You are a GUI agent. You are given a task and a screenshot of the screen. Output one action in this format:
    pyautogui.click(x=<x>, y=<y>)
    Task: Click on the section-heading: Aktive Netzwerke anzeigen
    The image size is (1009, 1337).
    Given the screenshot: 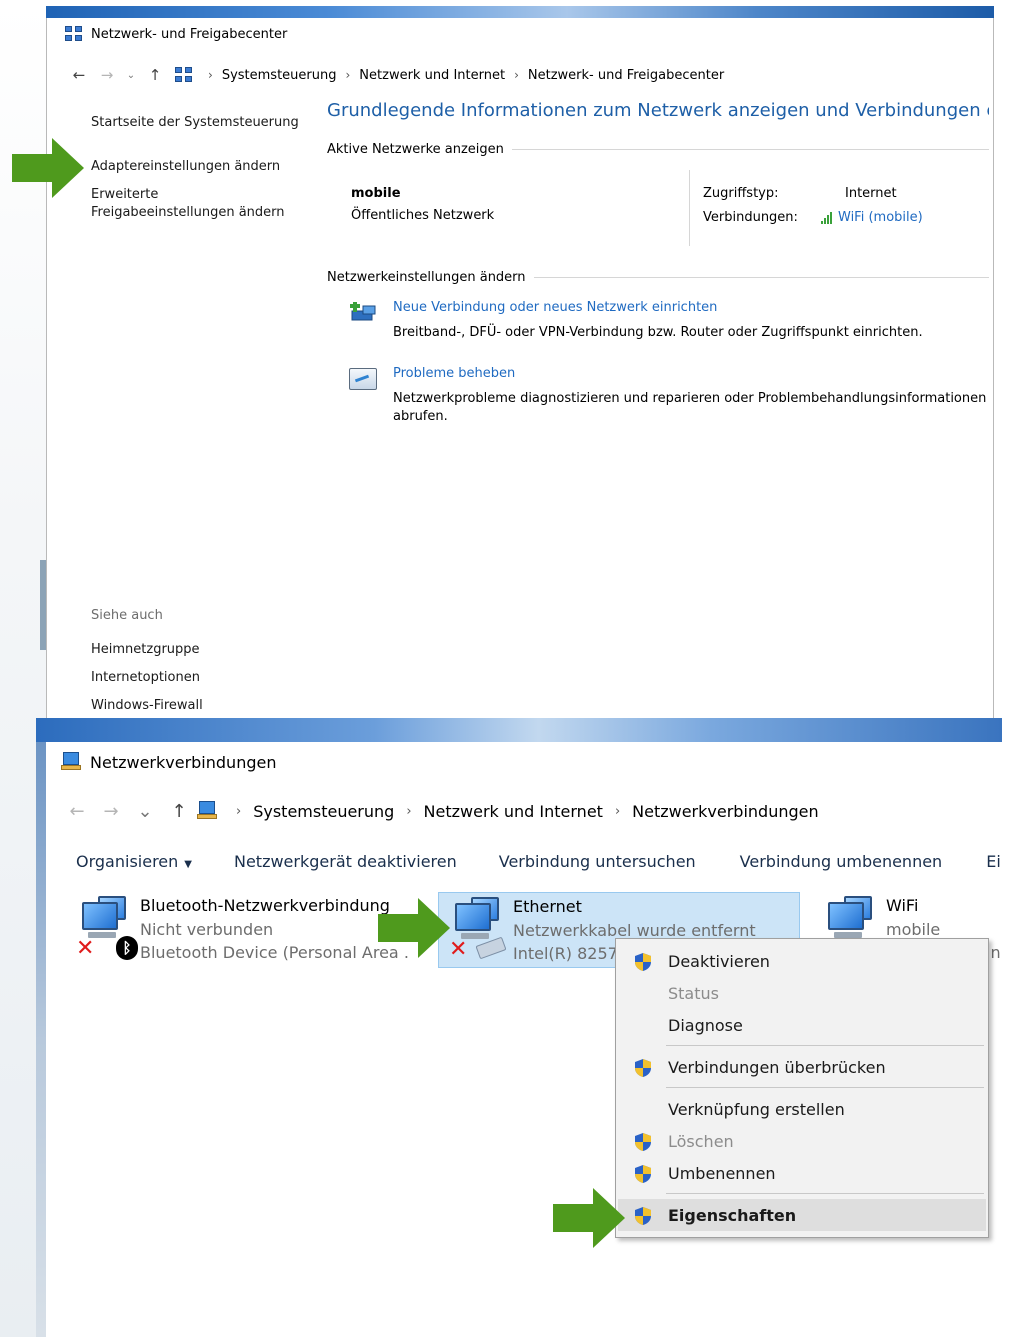 What is the action you would take?
    pyautogui.click(x=415, y=149)
    